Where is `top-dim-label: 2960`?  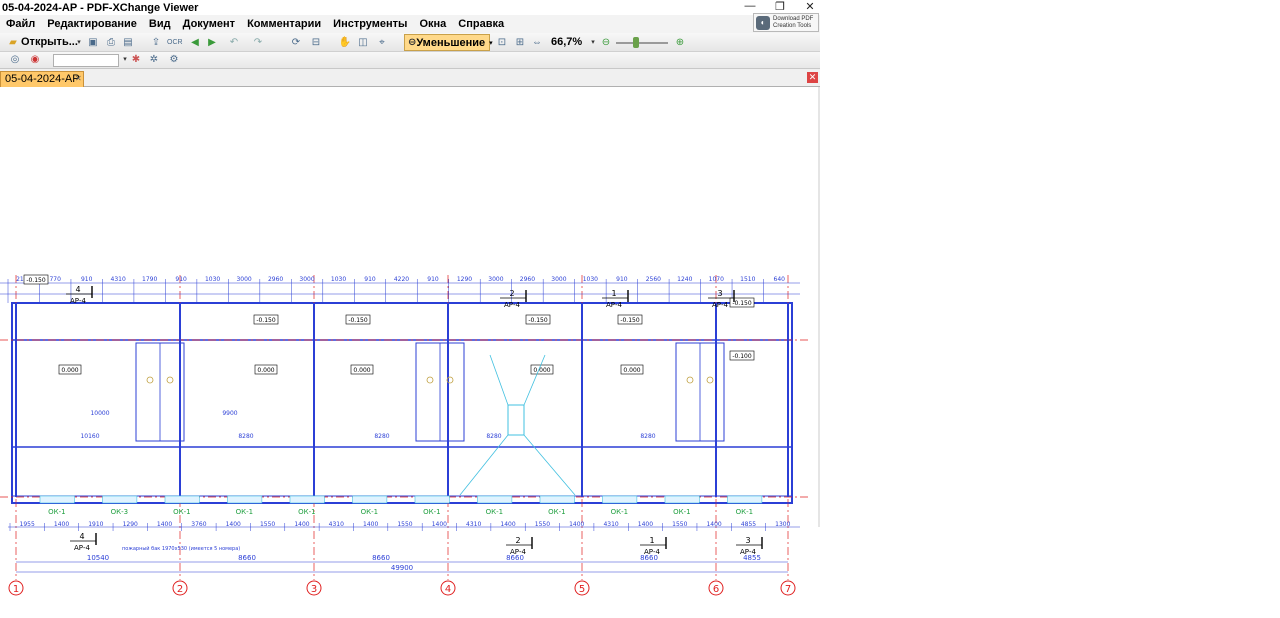 top-dim-label: 2960 is located at coordinates (527, 279).